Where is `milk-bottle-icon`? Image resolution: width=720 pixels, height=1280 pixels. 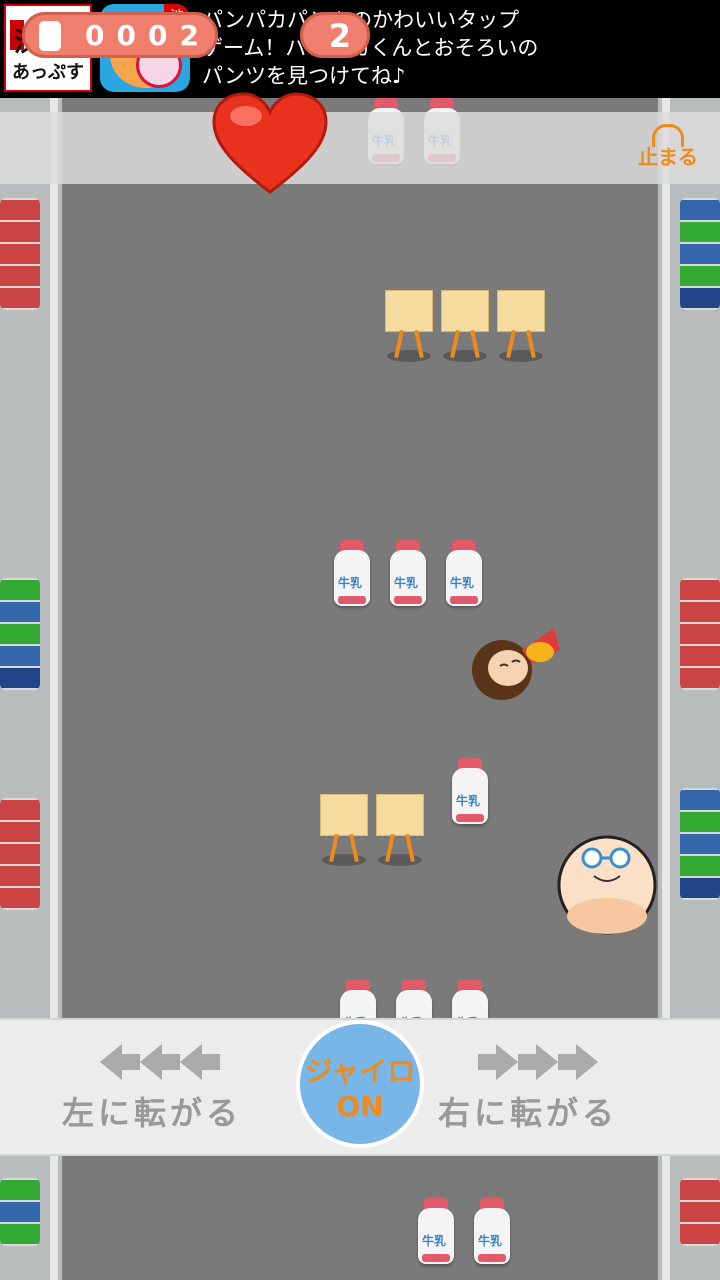
milk-bottle-icon is located at coordinates (50, 36).